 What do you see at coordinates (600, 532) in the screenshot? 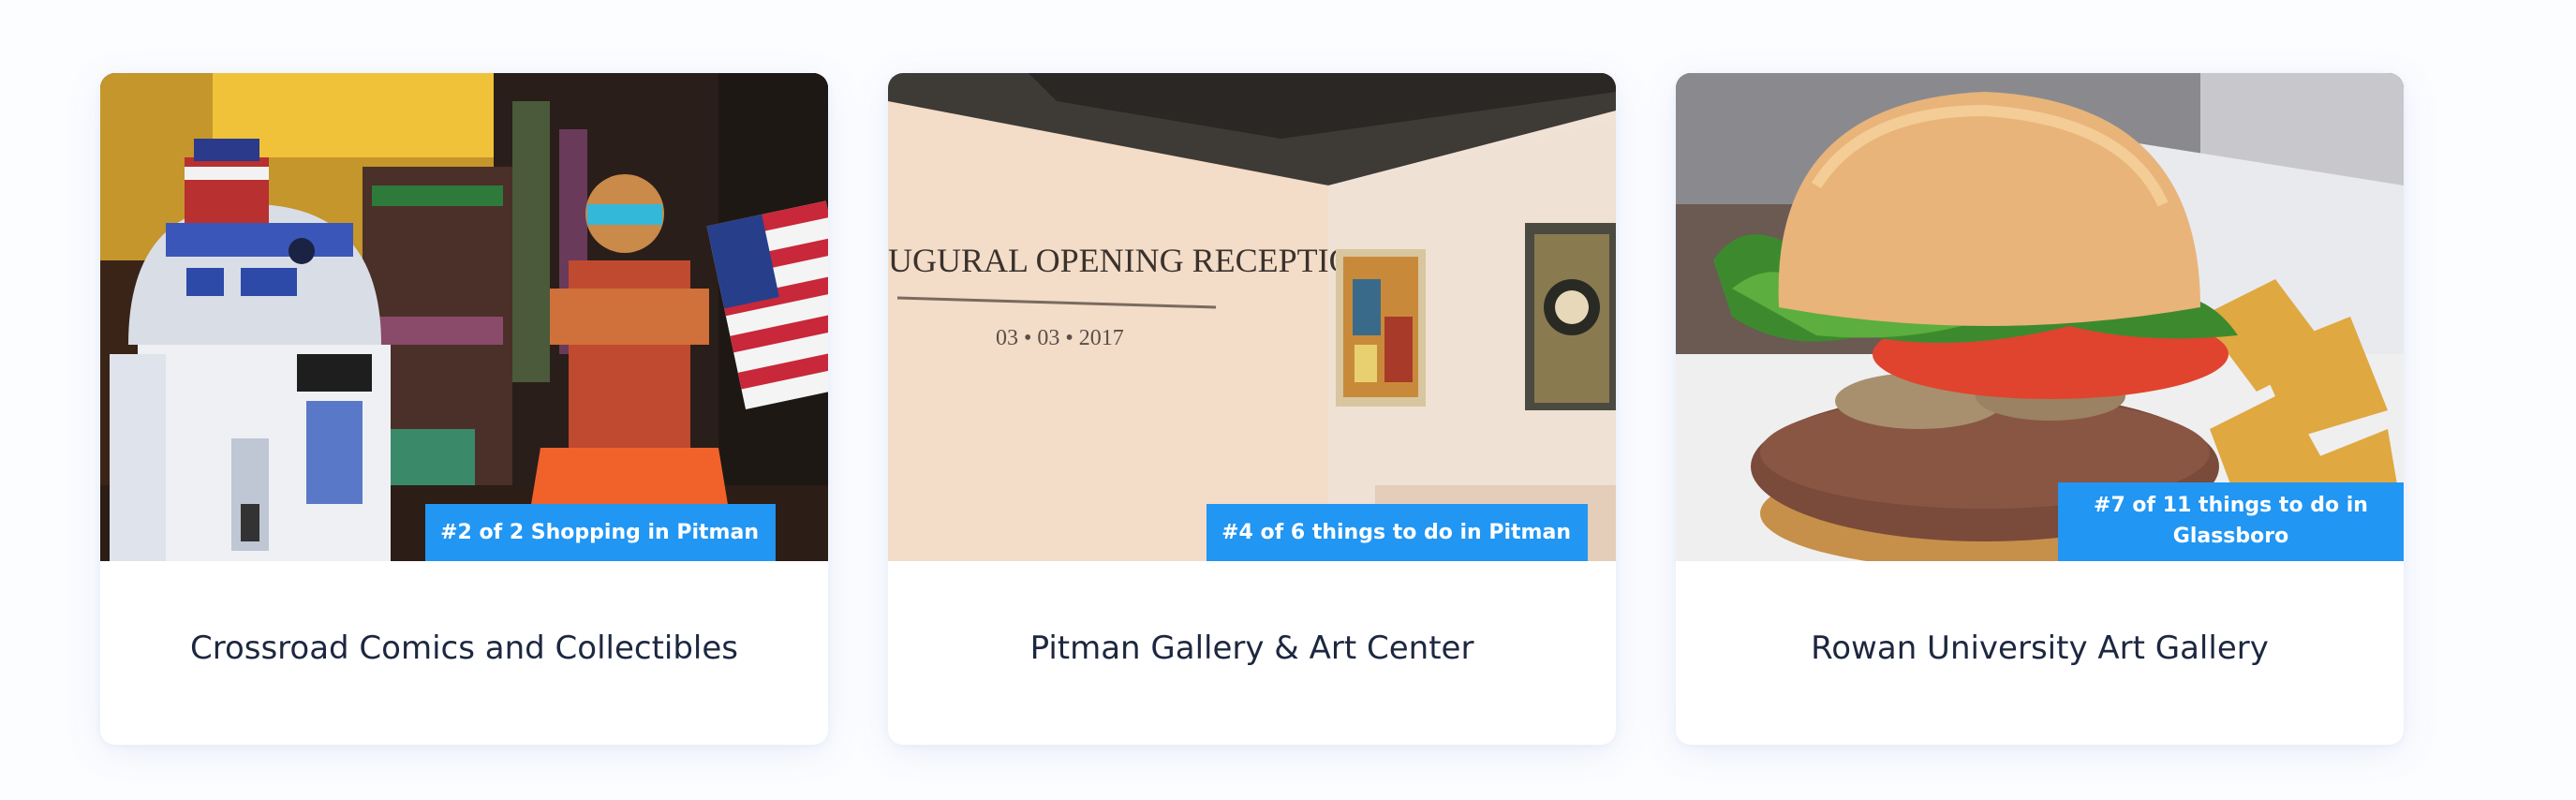
I see `rank-badge: #2 of 2 Shopping in Pitman` at bounding box center [600, 532].